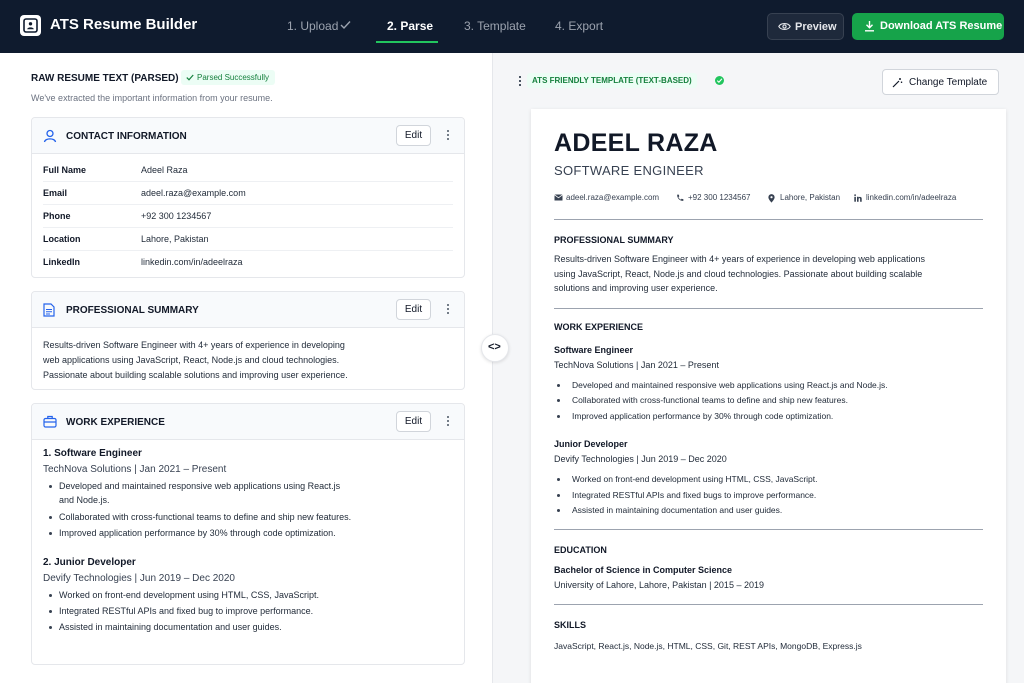 The width and height of the screenshot is (1024, 683). What do you see at coordinates (248, 310) in the screenshot?
I see `summary-card-header: PROFESSIONAL SUMMARY Edit` at bounding box center [248, 310].